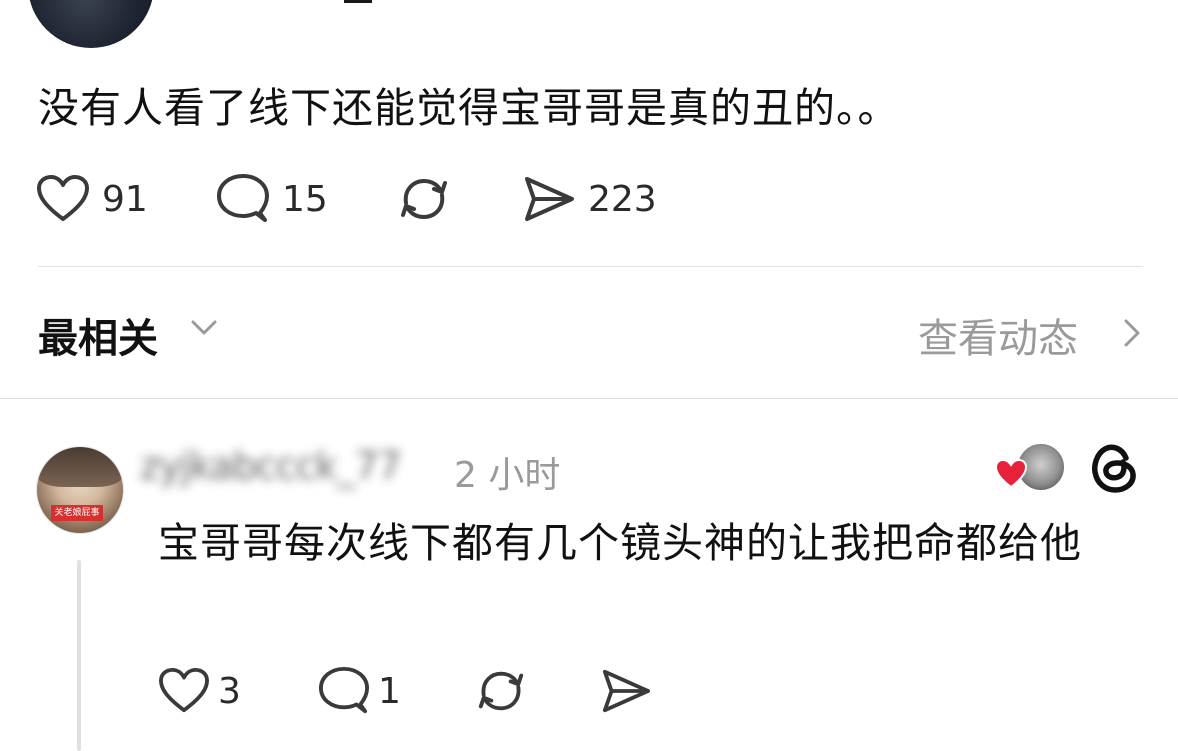 The height and width of the screenshot is (751, 1178). I want to click on author-name-fragment, so click(358, 1).